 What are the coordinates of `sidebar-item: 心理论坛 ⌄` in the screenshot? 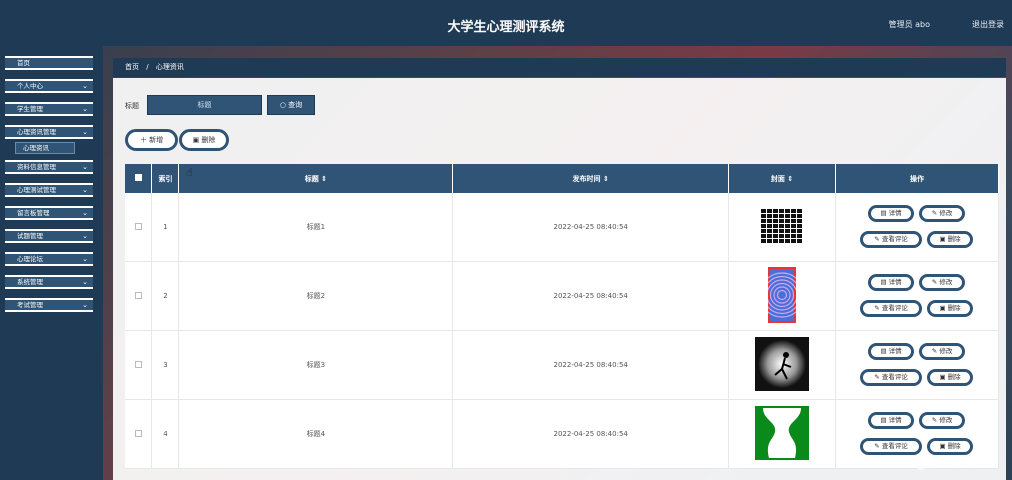 It's located at (49, 259).